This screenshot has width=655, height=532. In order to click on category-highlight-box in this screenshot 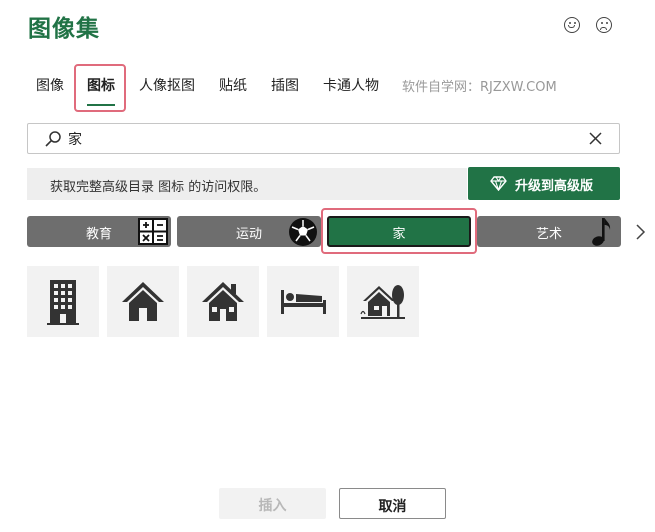, I will do `click(399, 231)`.